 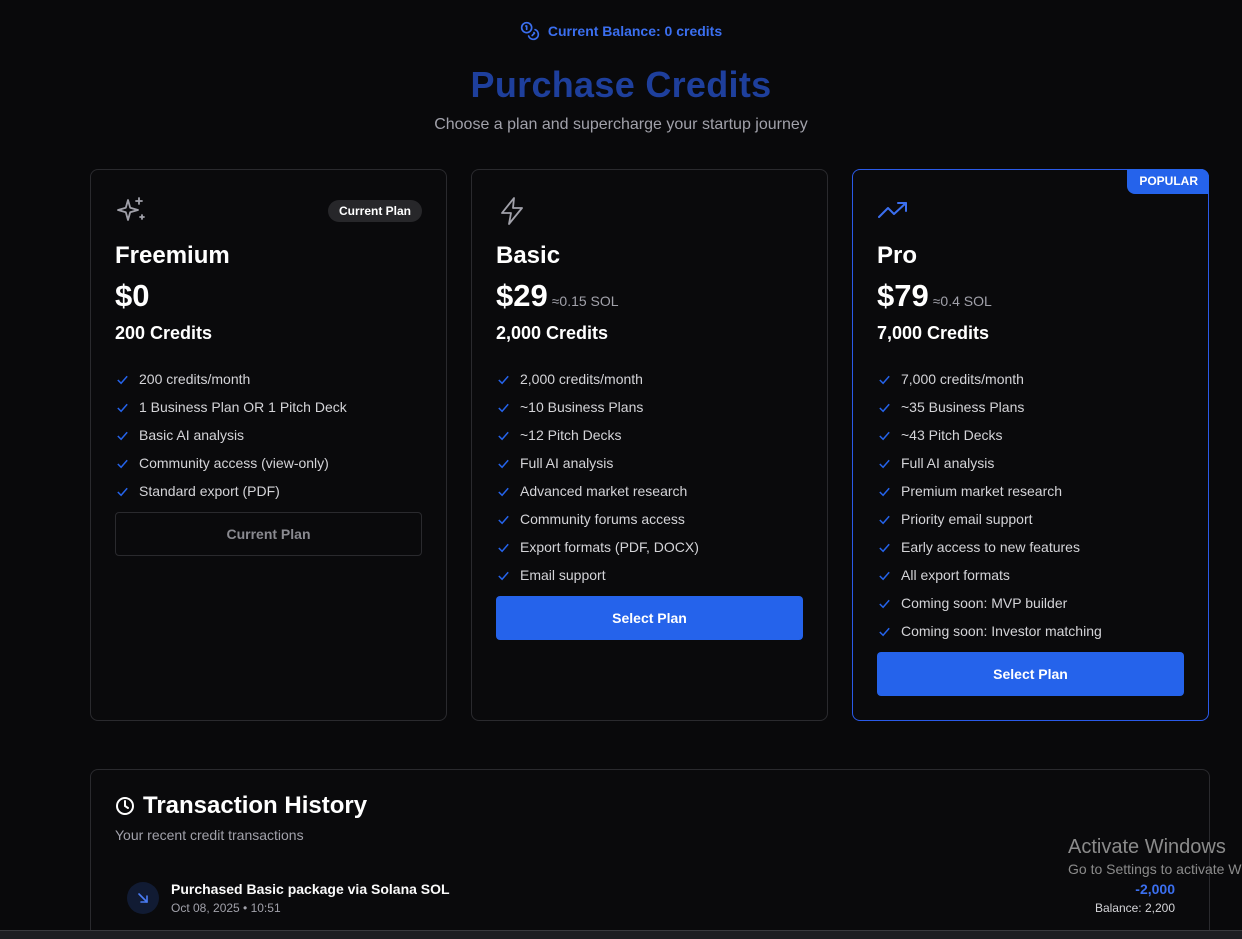 What do you see at coordinates (597, 491) in the screenshot?
I see `feature-item: Advanced market research` at bounding box center [597, 491].